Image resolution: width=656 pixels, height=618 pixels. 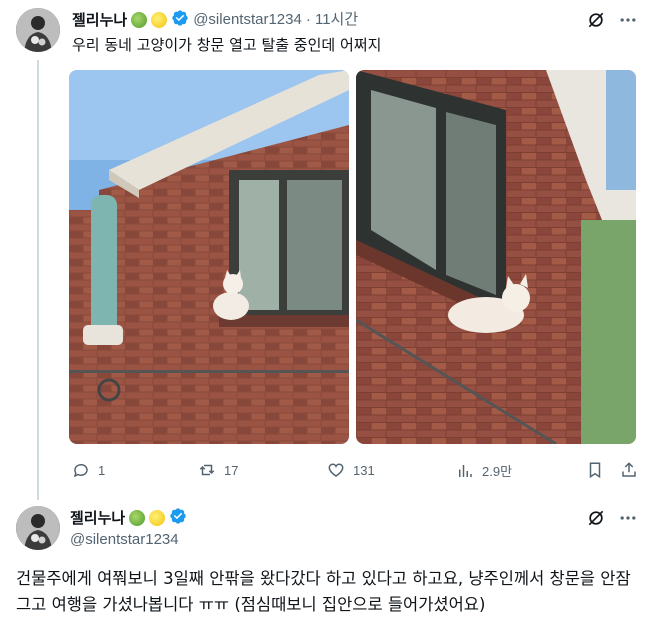 I want to click on repost-icon, so click(x=207, y=470).